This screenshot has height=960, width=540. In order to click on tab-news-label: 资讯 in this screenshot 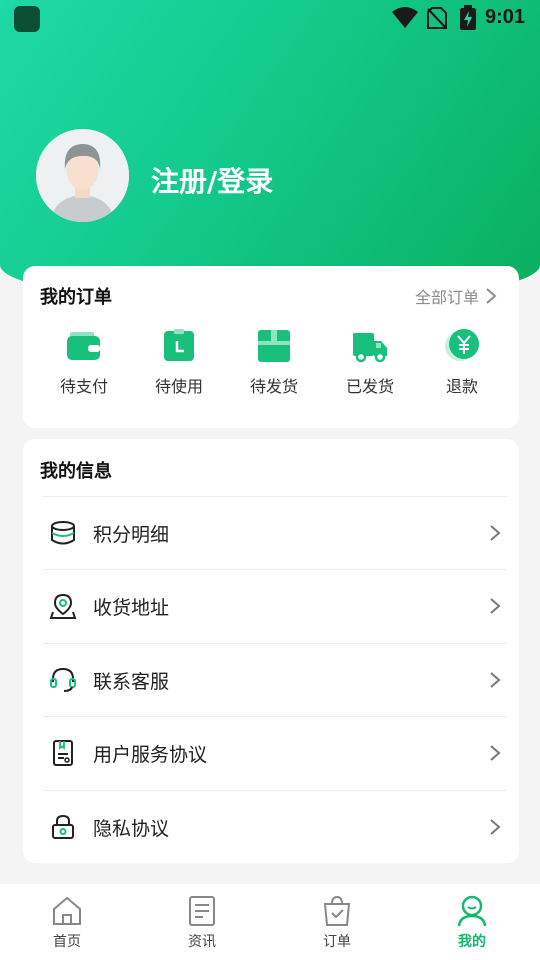, I will do `click(202, 942)`.